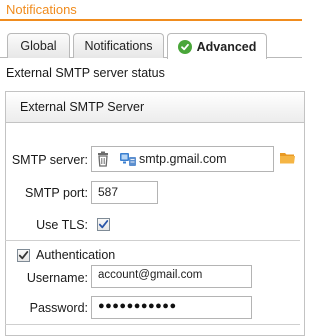 This screenshot has height=336, width=320. I want to click on window-titlebar: Notifications, so click(151, 10).